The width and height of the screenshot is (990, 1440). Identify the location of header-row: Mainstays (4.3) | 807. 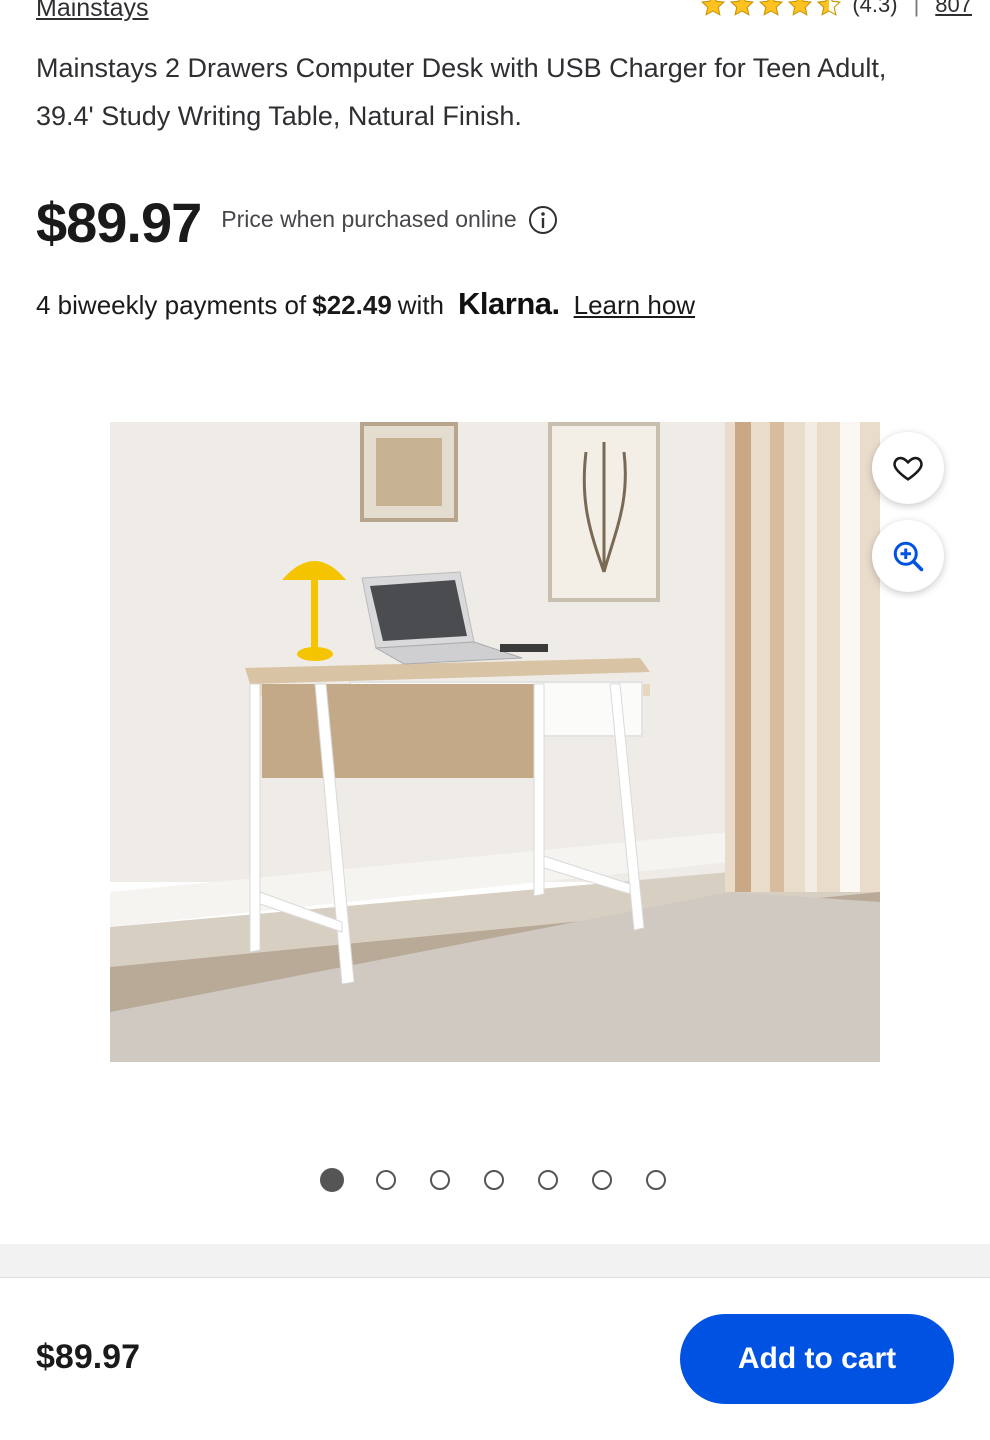
(495, 12).